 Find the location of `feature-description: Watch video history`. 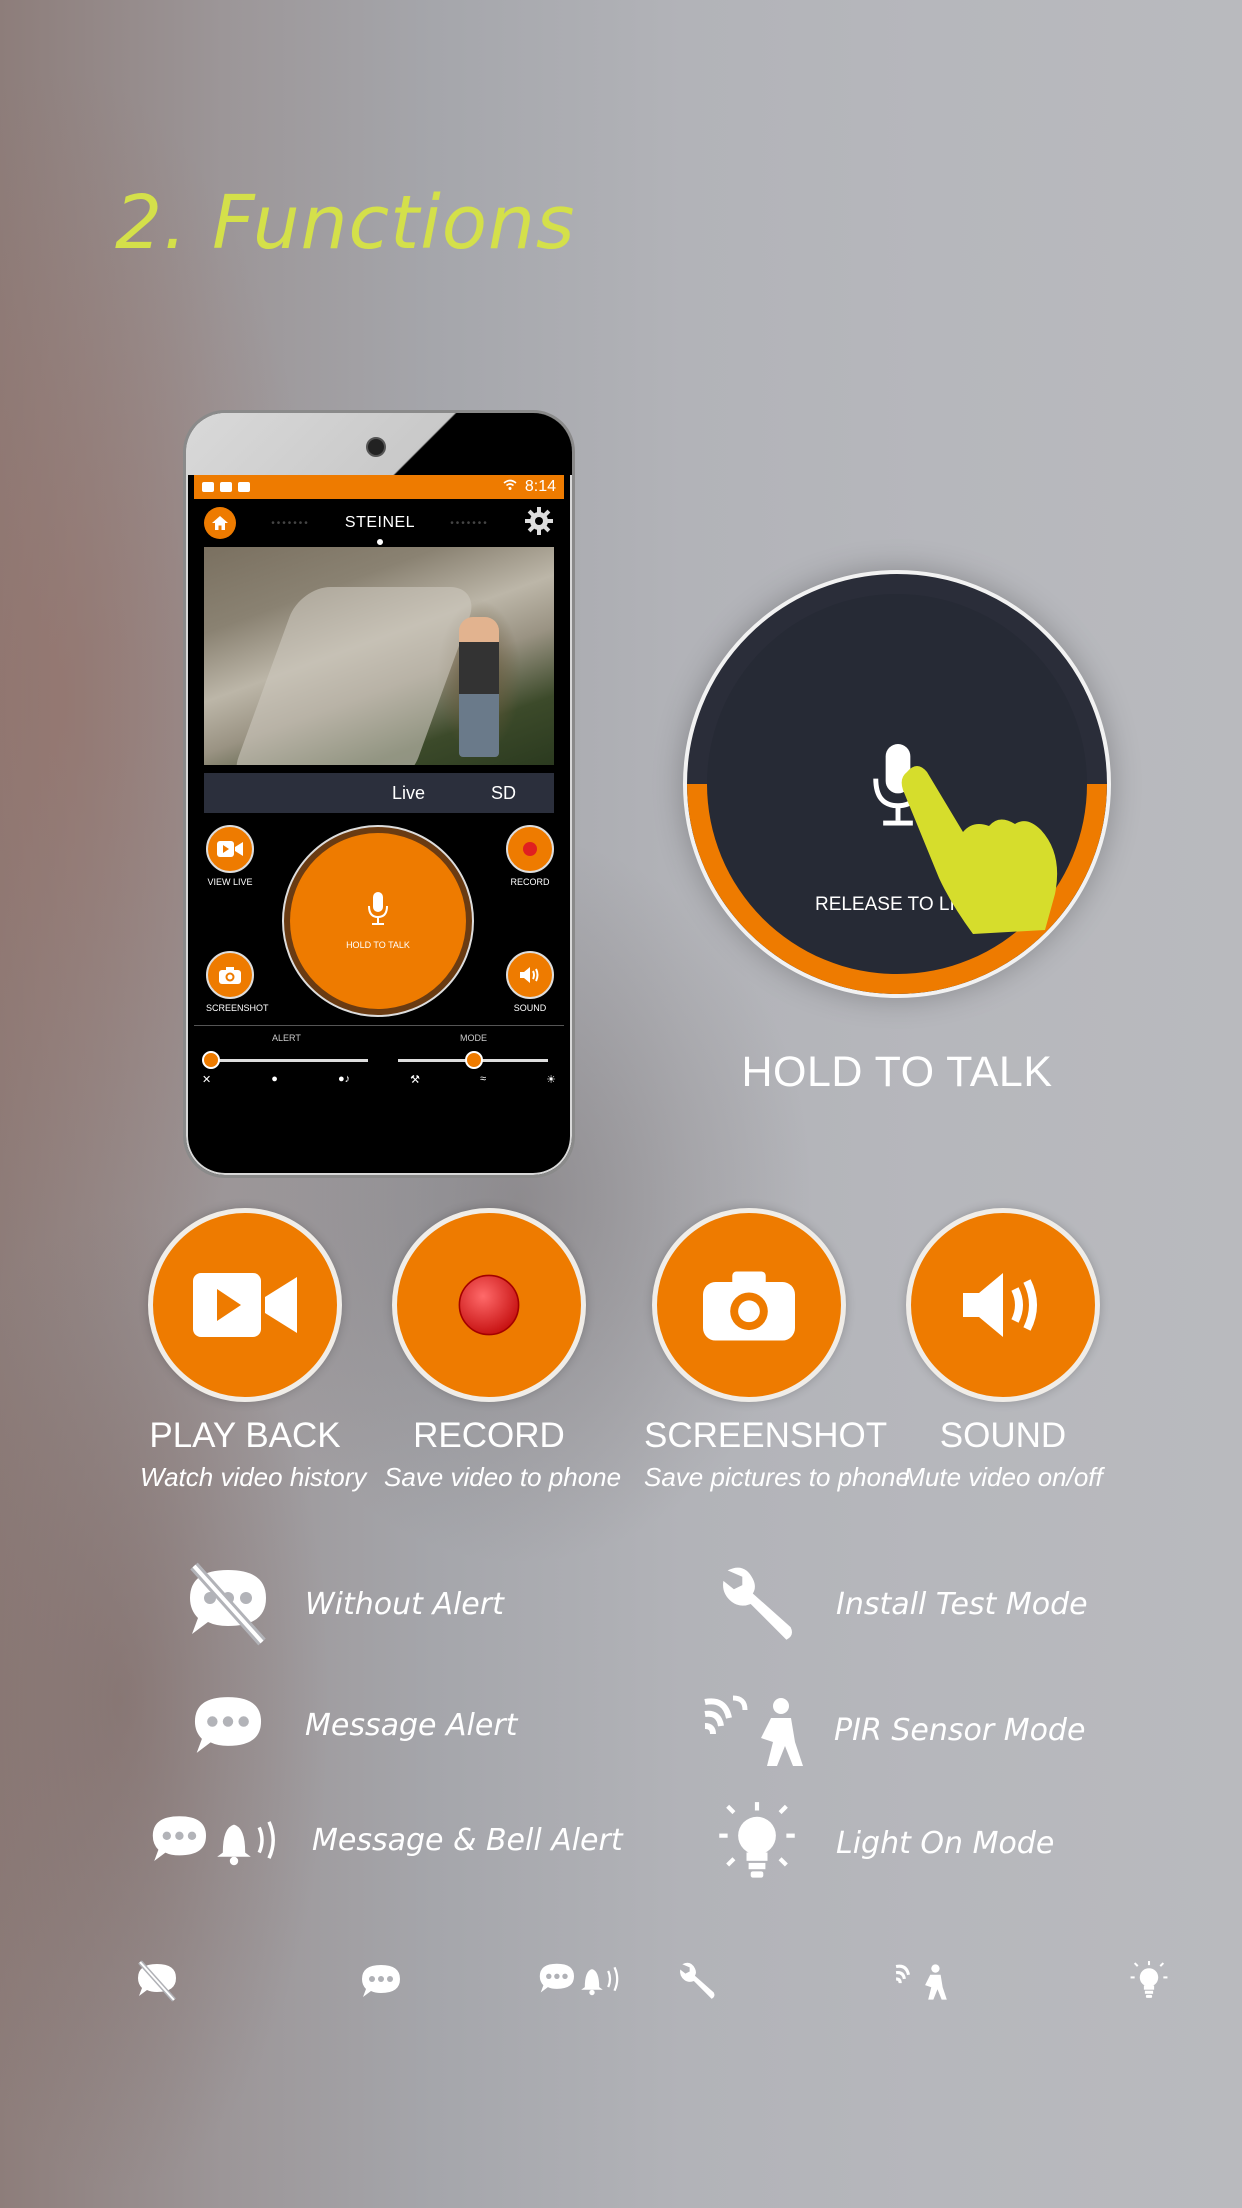

feature-description: Watch video history is located at coordinates (253, 1477).